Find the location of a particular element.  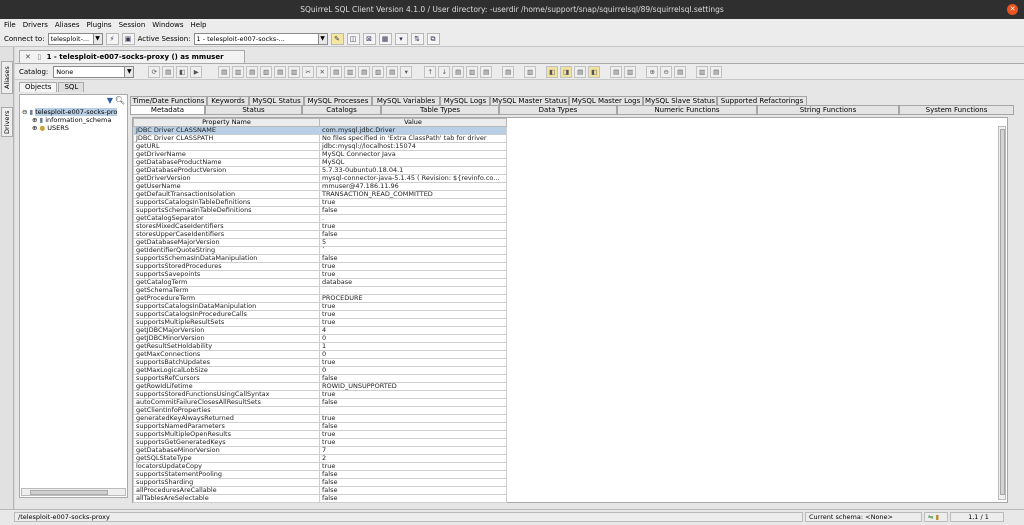

table-row: storesUpperCaseIdentifiers false is located at coordinates (320, 234).